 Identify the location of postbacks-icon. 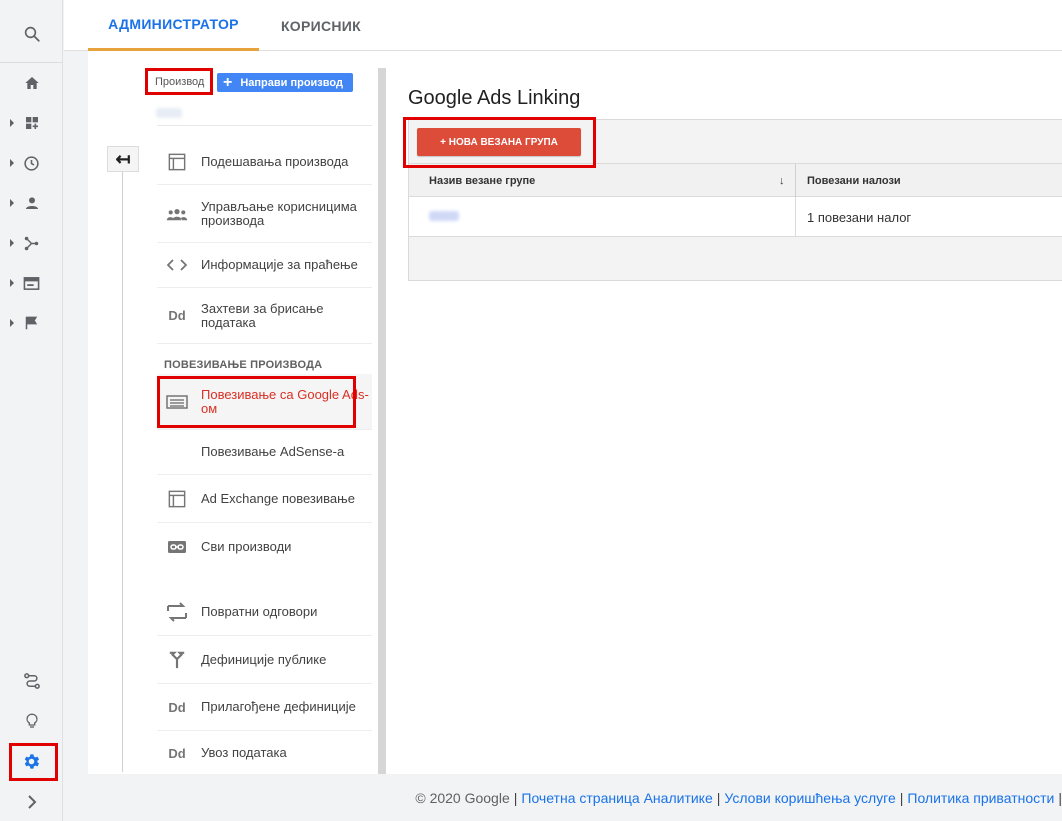
(177, 612).